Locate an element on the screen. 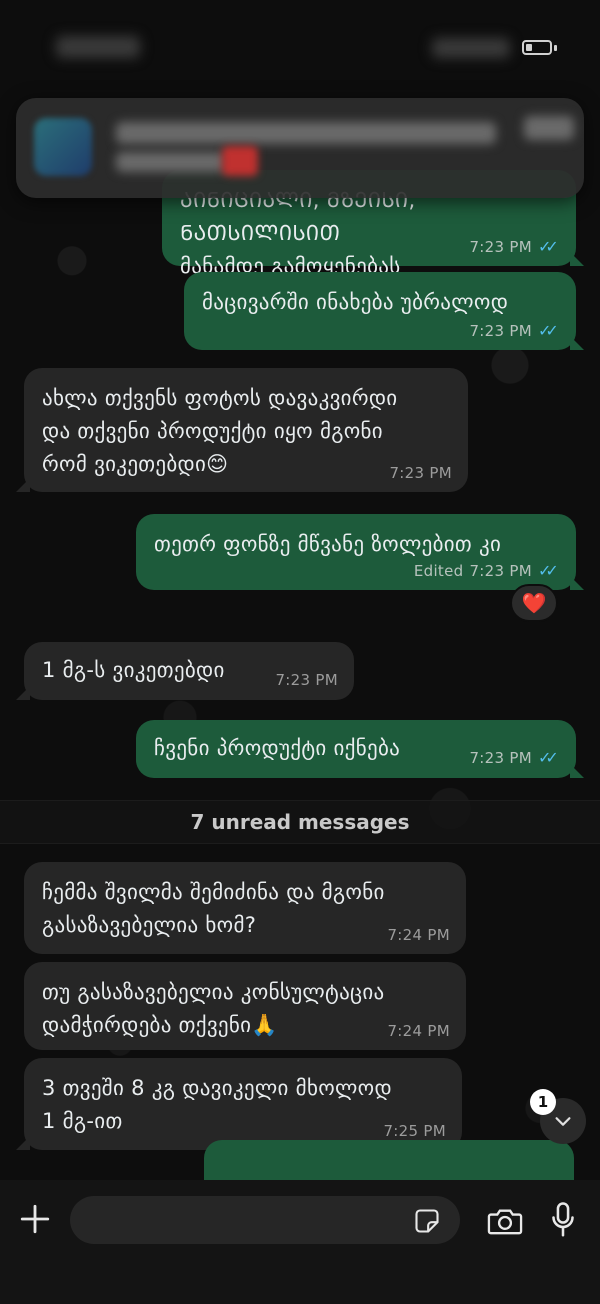 This screenshot has height=1304, width=600. sticker-icon is located at coordinates (427, 1221).